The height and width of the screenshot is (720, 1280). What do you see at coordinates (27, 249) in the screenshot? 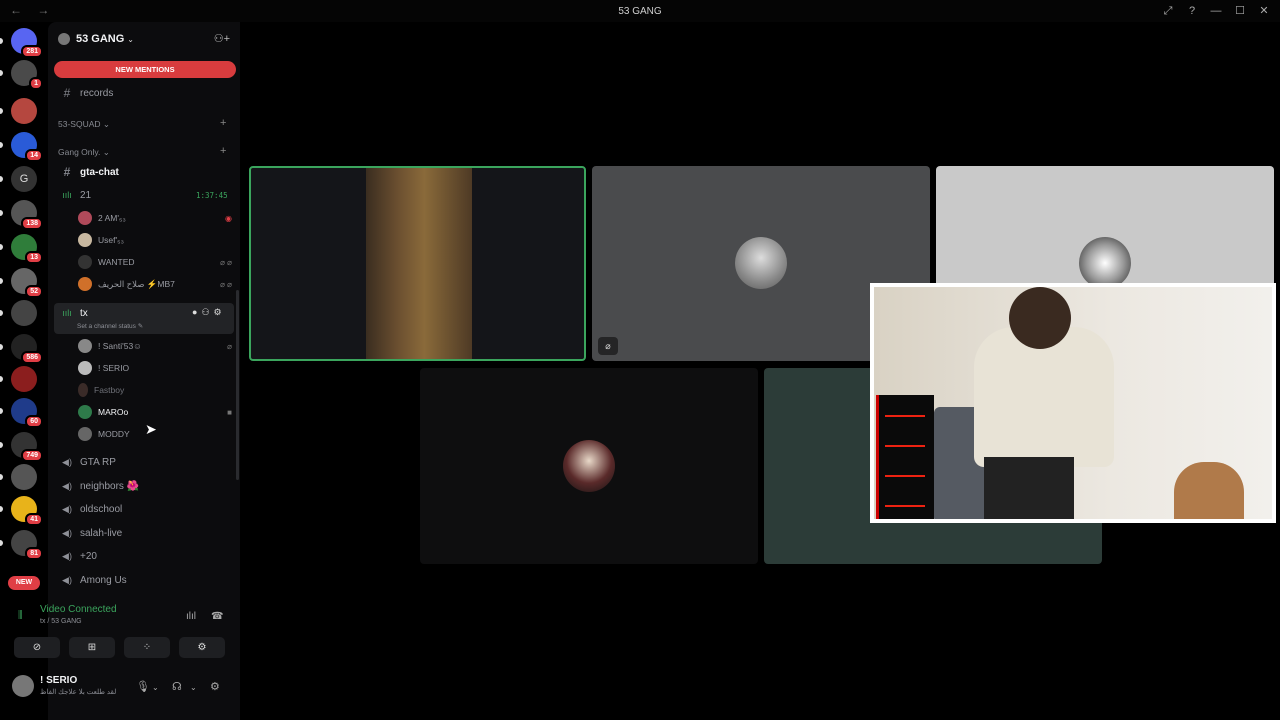
I see `server-icon: 13` at bounding box center [27, 249].